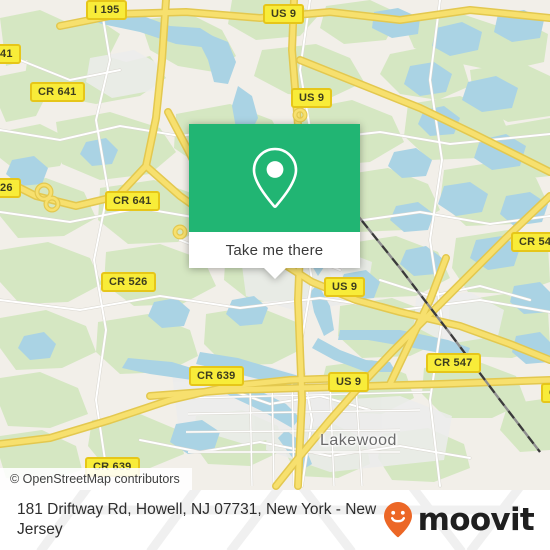  I want to click on map-pin-icon, so click(274, 177).